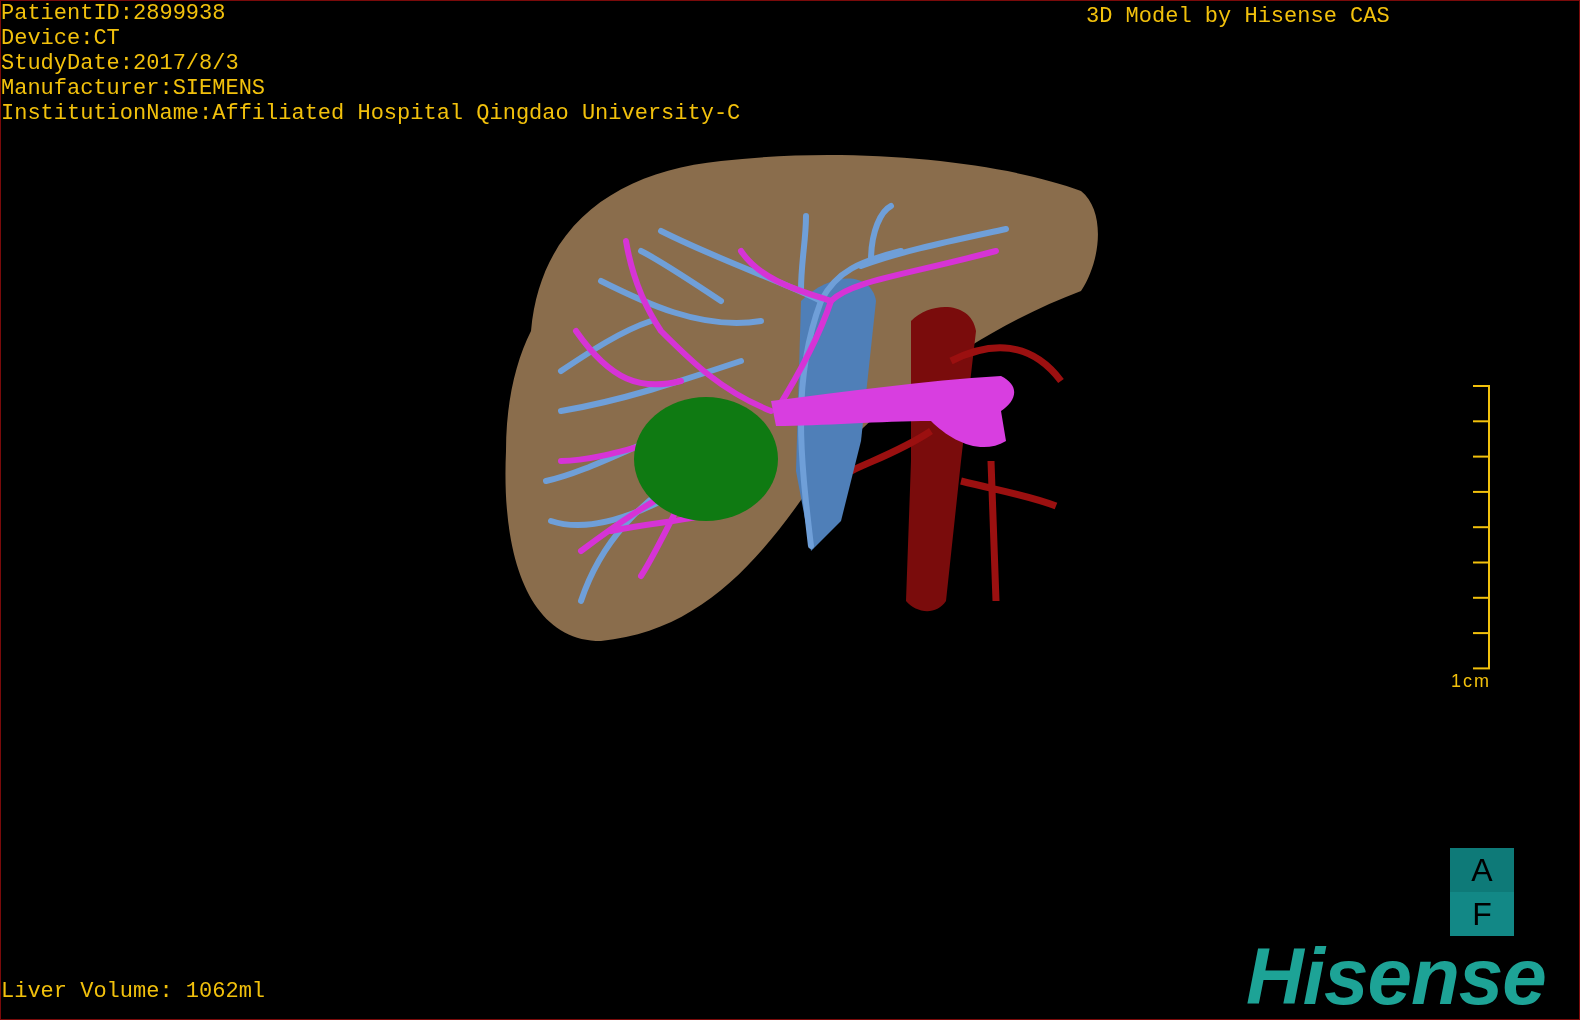 The width and height of the screenshot is (1580, 1020). I want to click on scale-bar-label: 1cm, so click(1471, 681).